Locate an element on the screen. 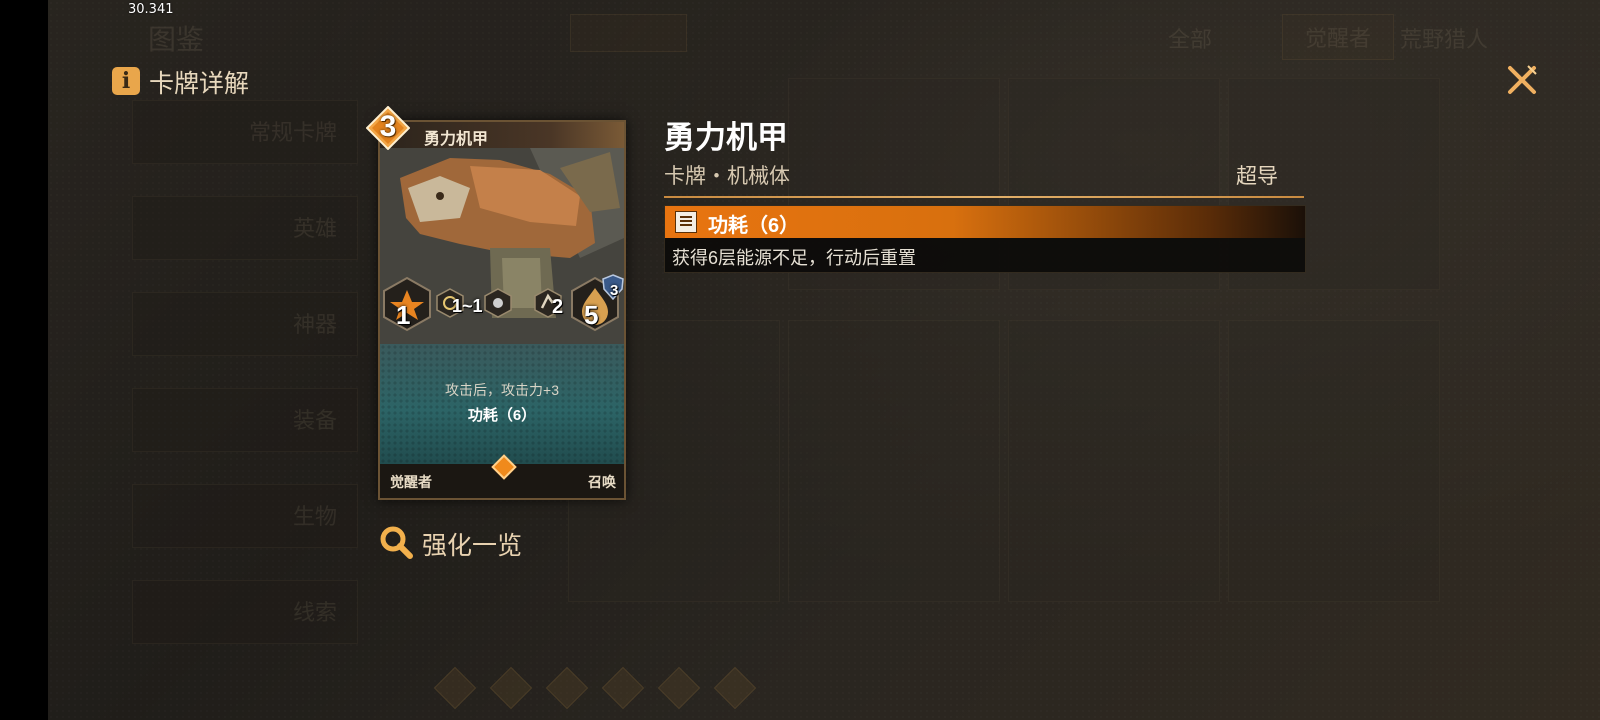  divider is located at coordinates (984, 197).